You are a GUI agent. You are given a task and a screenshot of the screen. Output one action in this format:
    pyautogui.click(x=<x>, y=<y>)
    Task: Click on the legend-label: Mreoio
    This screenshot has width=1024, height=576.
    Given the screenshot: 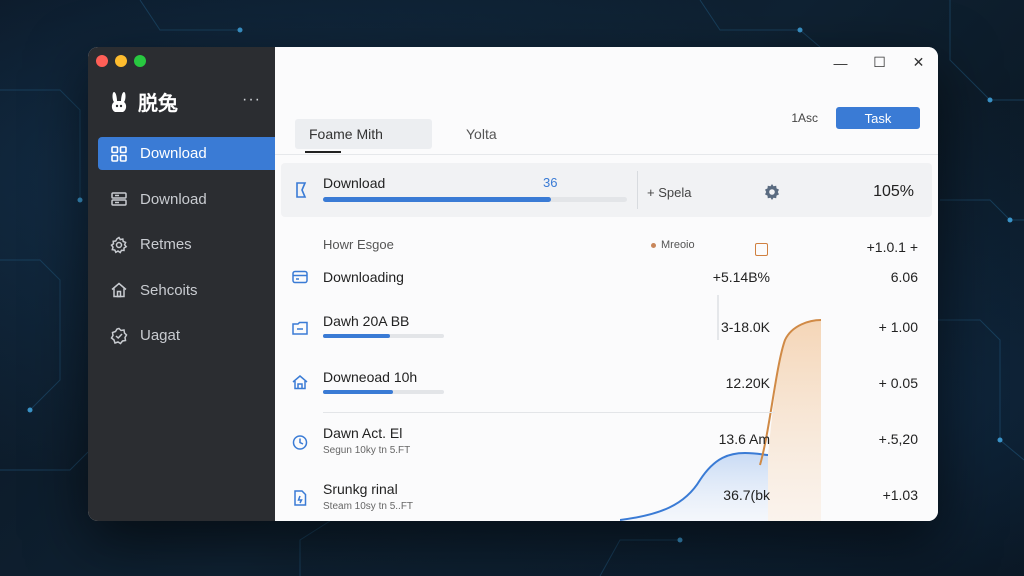 What is the action you would take?
    pyautogui.click(x=678, y=245)
    